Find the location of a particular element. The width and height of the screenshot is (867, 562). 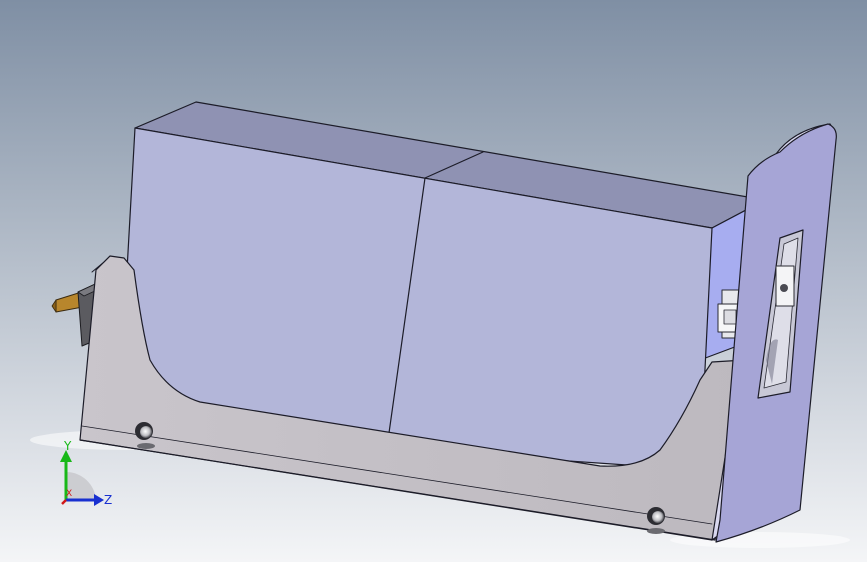

z-axis-label: Z is located at coordinates (108, 500).